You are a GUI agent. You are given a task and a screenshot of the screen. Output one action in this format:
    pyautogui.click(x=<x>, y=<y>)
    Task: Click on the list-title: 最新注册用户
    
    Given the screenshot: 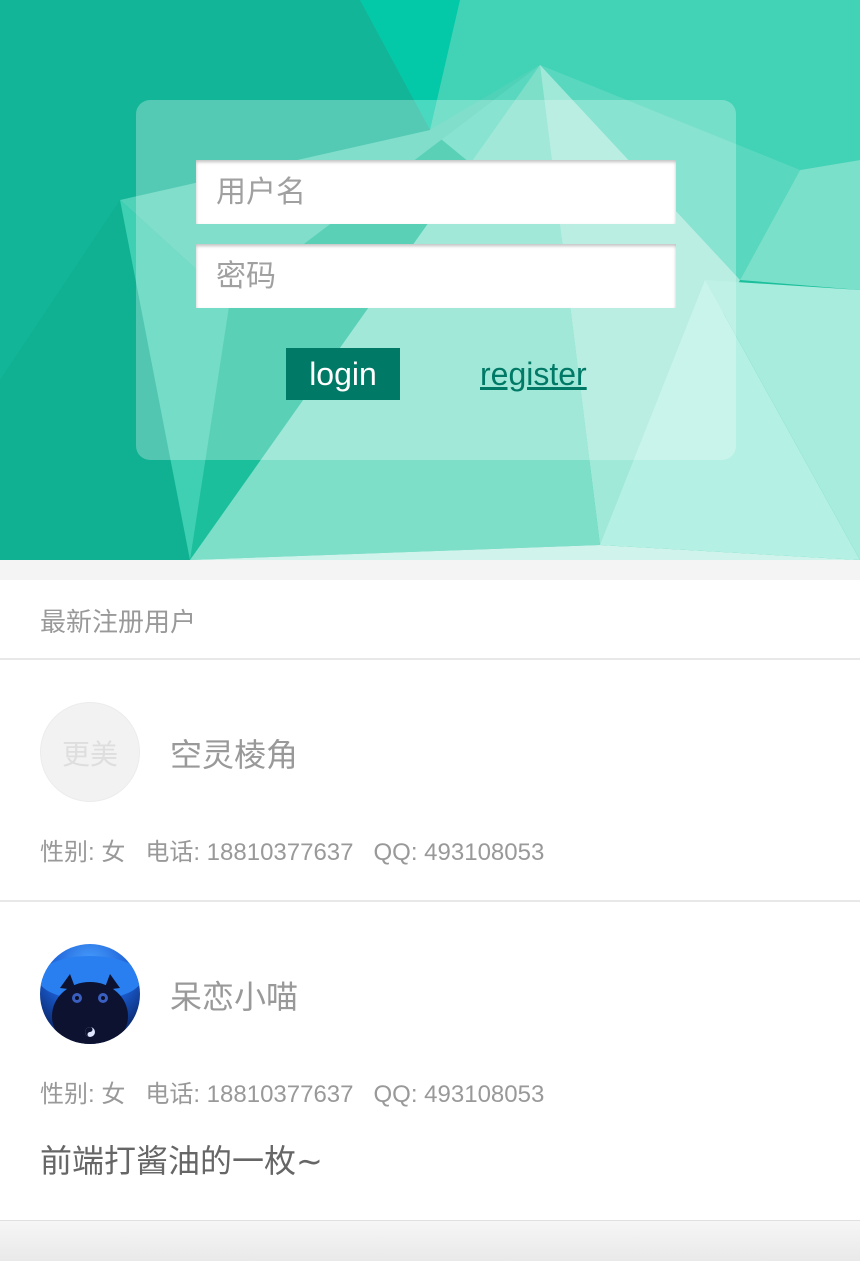 What is the action you would take?
    pyautogui.click(x=118, y=623)
    